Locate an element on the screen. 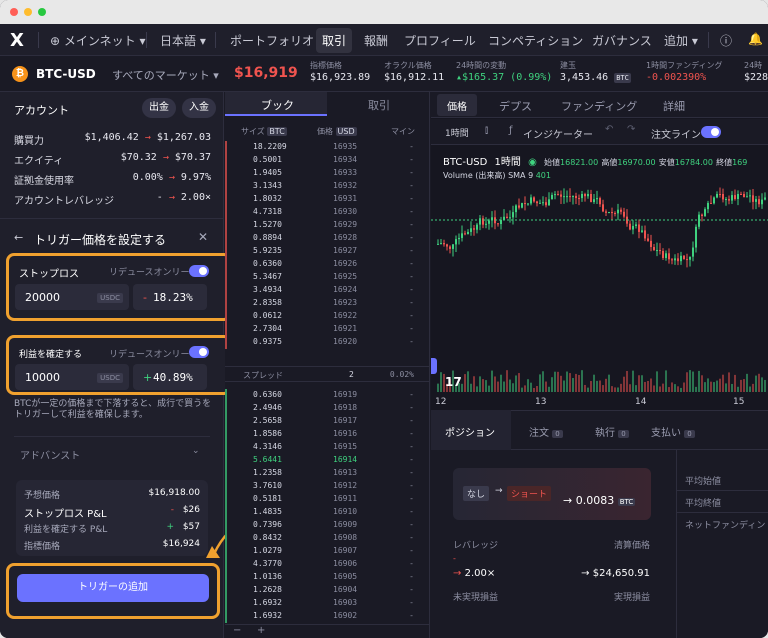 This screenshot has height=638, width=768. take-profit-price-input: 10000 USDC is located at coordinates (72, 377).